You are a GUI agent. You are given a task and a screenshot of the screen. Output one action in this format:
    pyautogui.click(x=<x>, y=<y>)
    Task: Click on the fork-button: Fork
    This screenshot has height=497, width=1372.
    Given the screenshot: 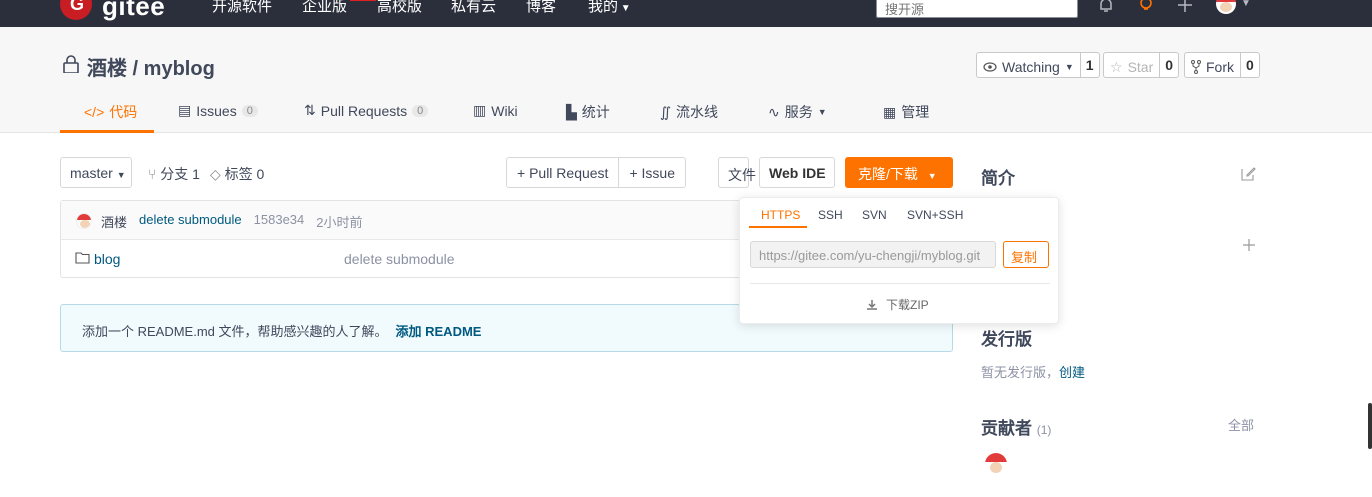 What is the action you would take?
    pyautogui.click(x=1212, y=65)
    